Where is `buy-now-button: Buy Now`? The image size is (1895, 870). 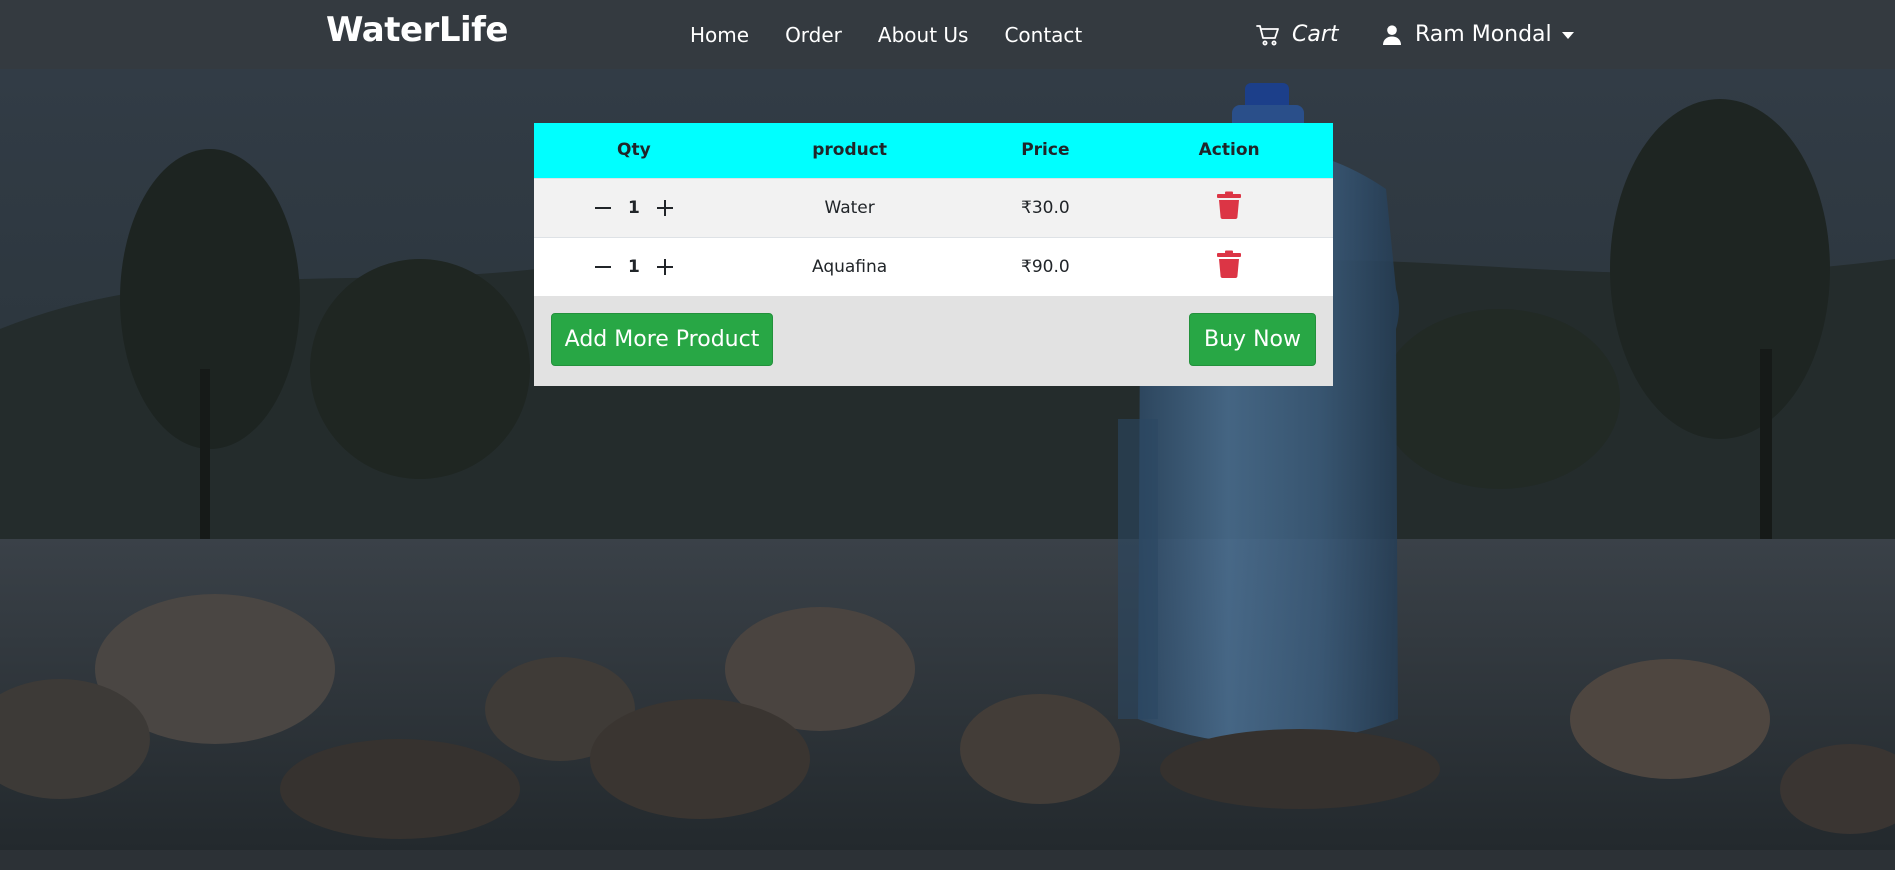
buy-now-button: Buy Now is located at coordinates (1252, 339).